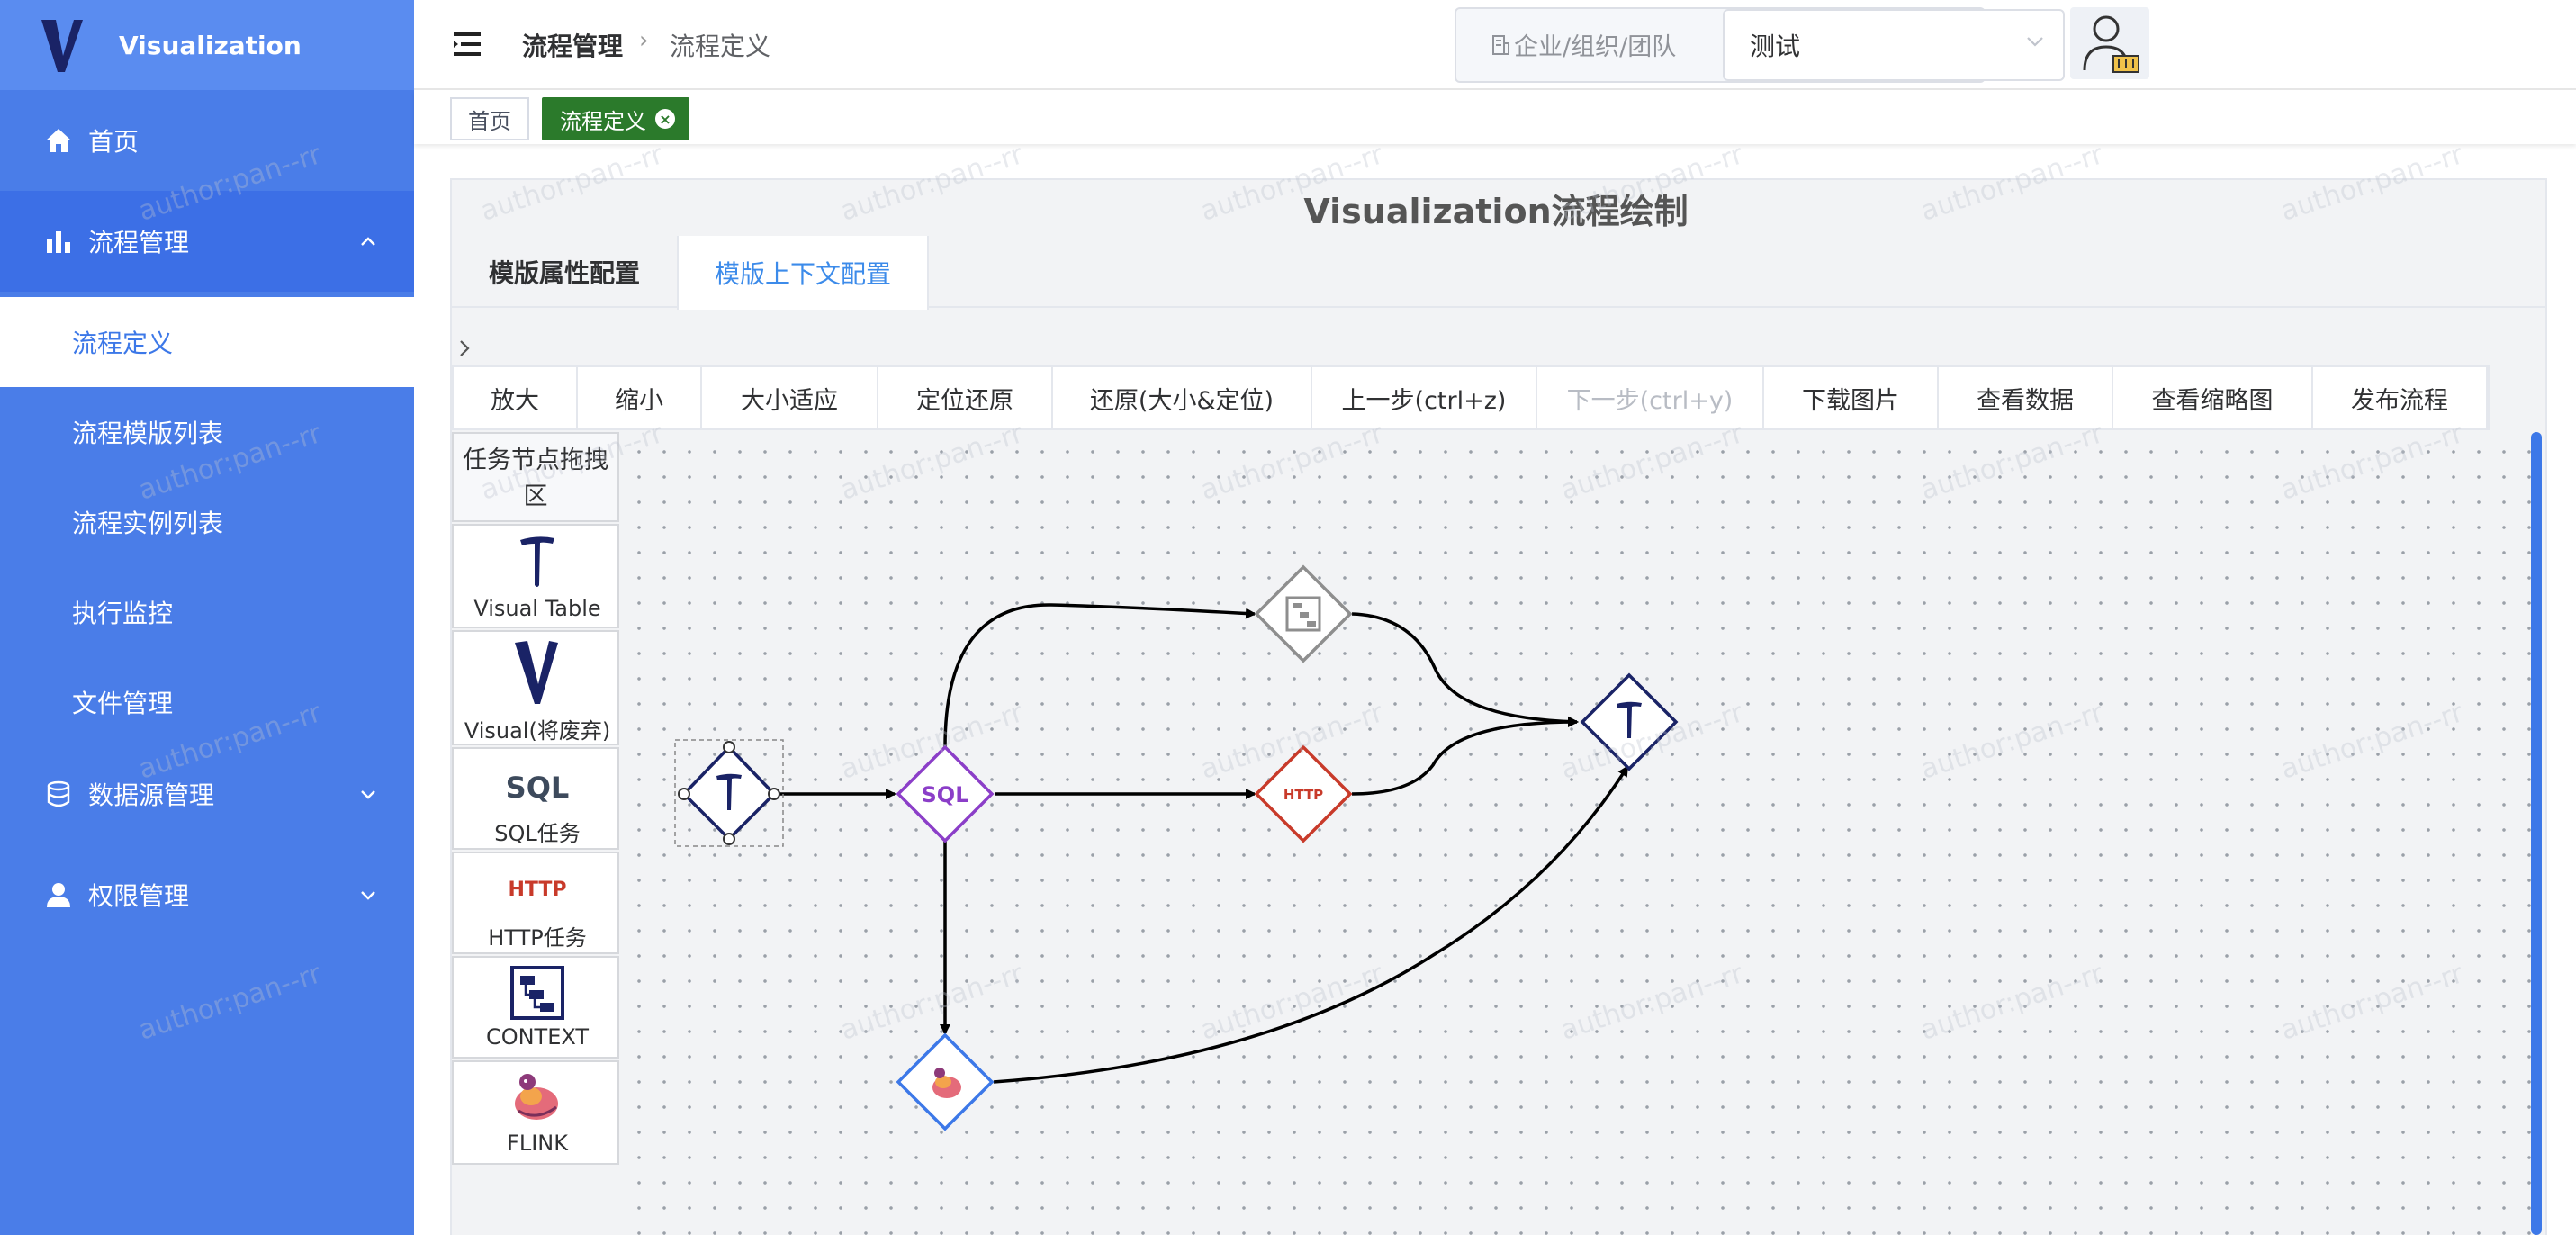  I want to click on zoom-out-button: 缩小, so click(640, 397).